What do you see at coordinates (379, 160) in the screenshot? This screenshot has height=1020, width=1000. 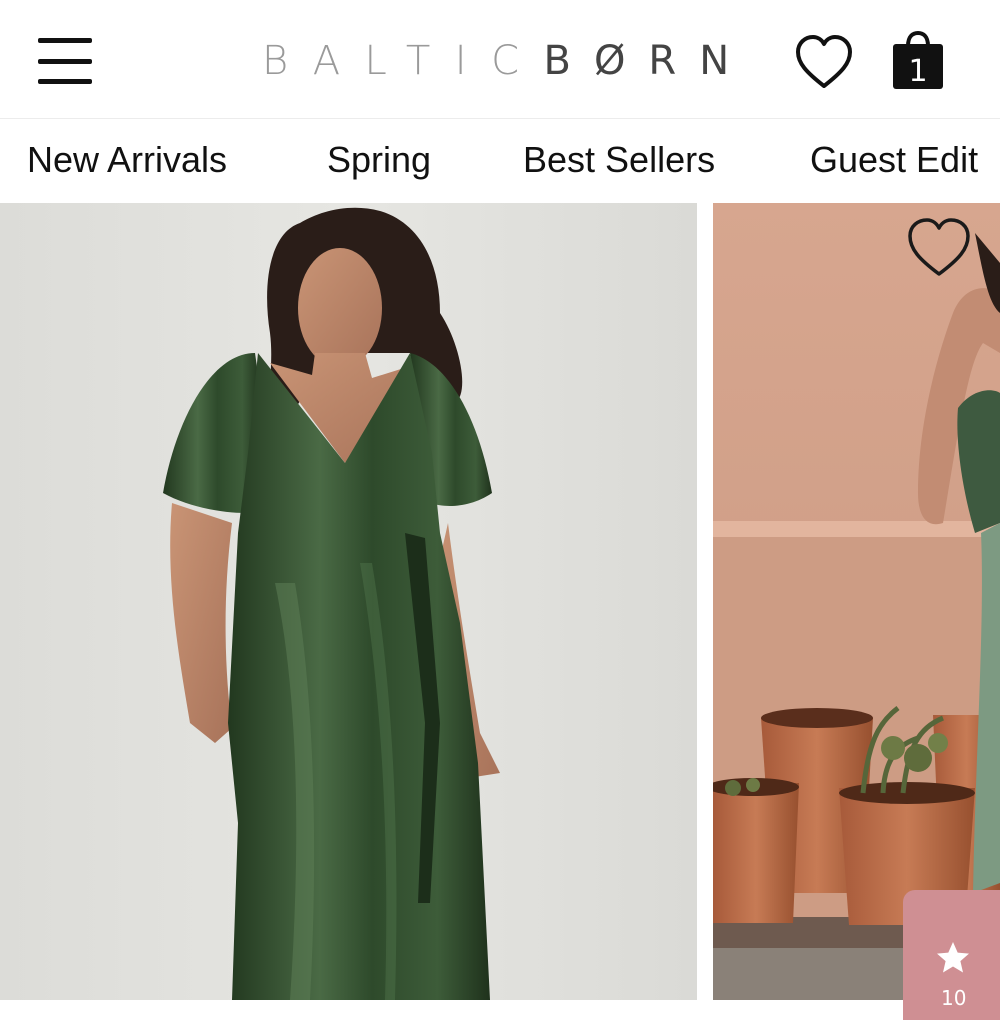 I see `tab-spring: Spring` at bounding box center [379, 160].